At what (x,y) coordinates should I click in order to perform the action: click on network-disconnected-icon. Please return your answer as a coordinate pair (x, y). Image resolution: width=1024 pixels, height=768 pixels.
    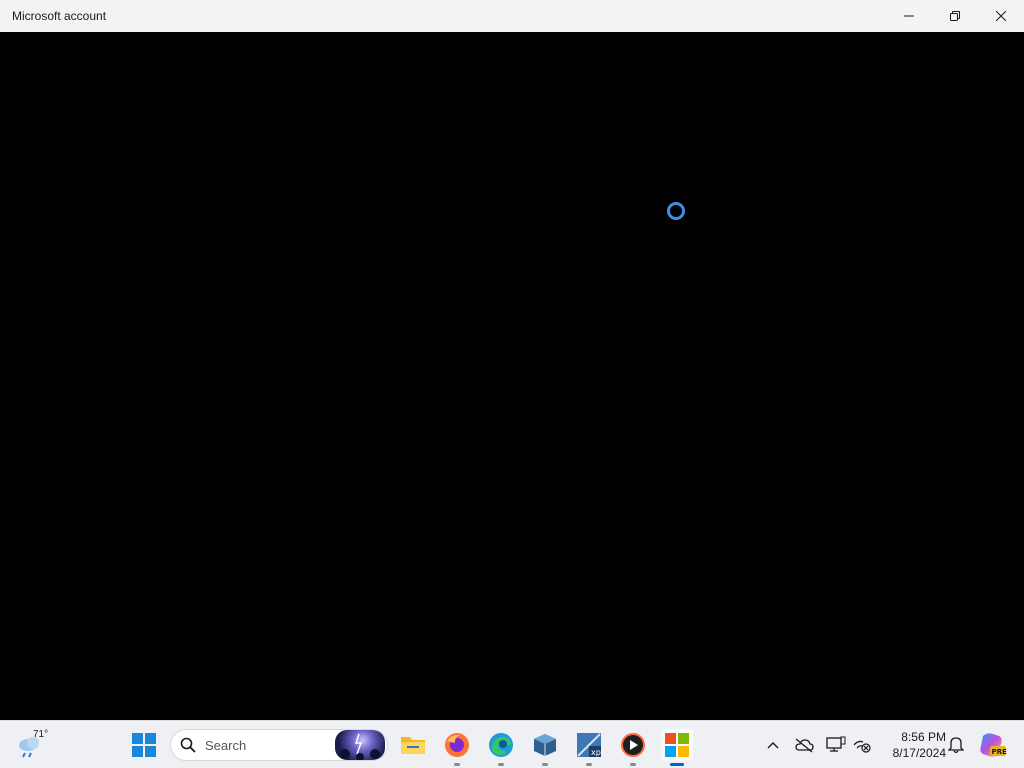
    Looking at the image, I should click on (862, 746).